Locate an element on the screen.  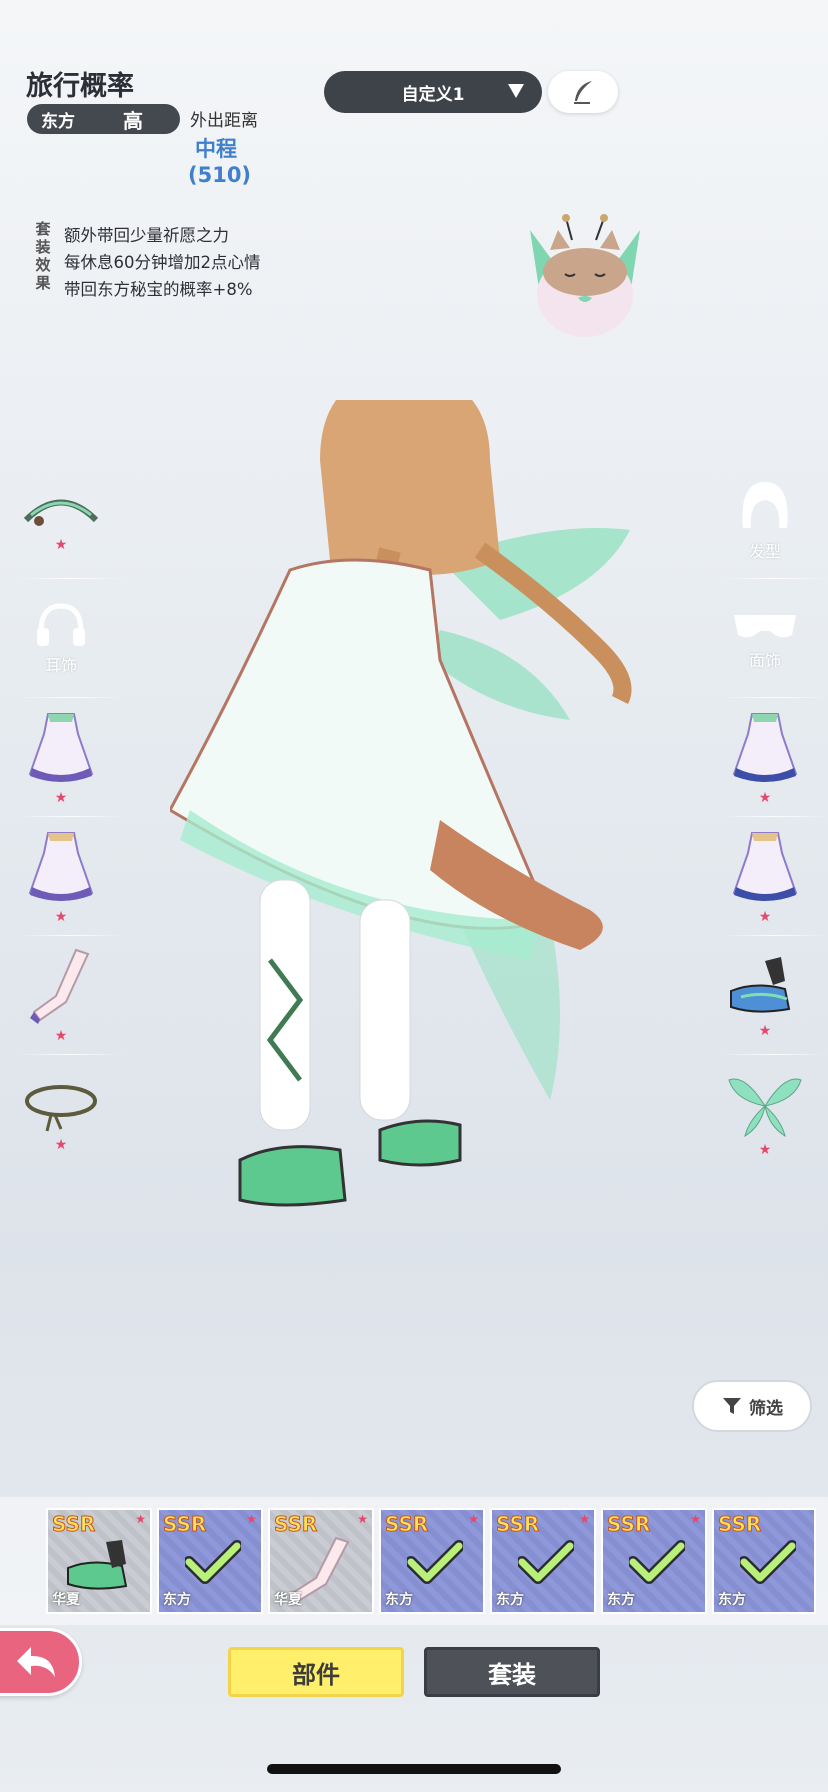
hair-icon is located at coordinates (765, 505).